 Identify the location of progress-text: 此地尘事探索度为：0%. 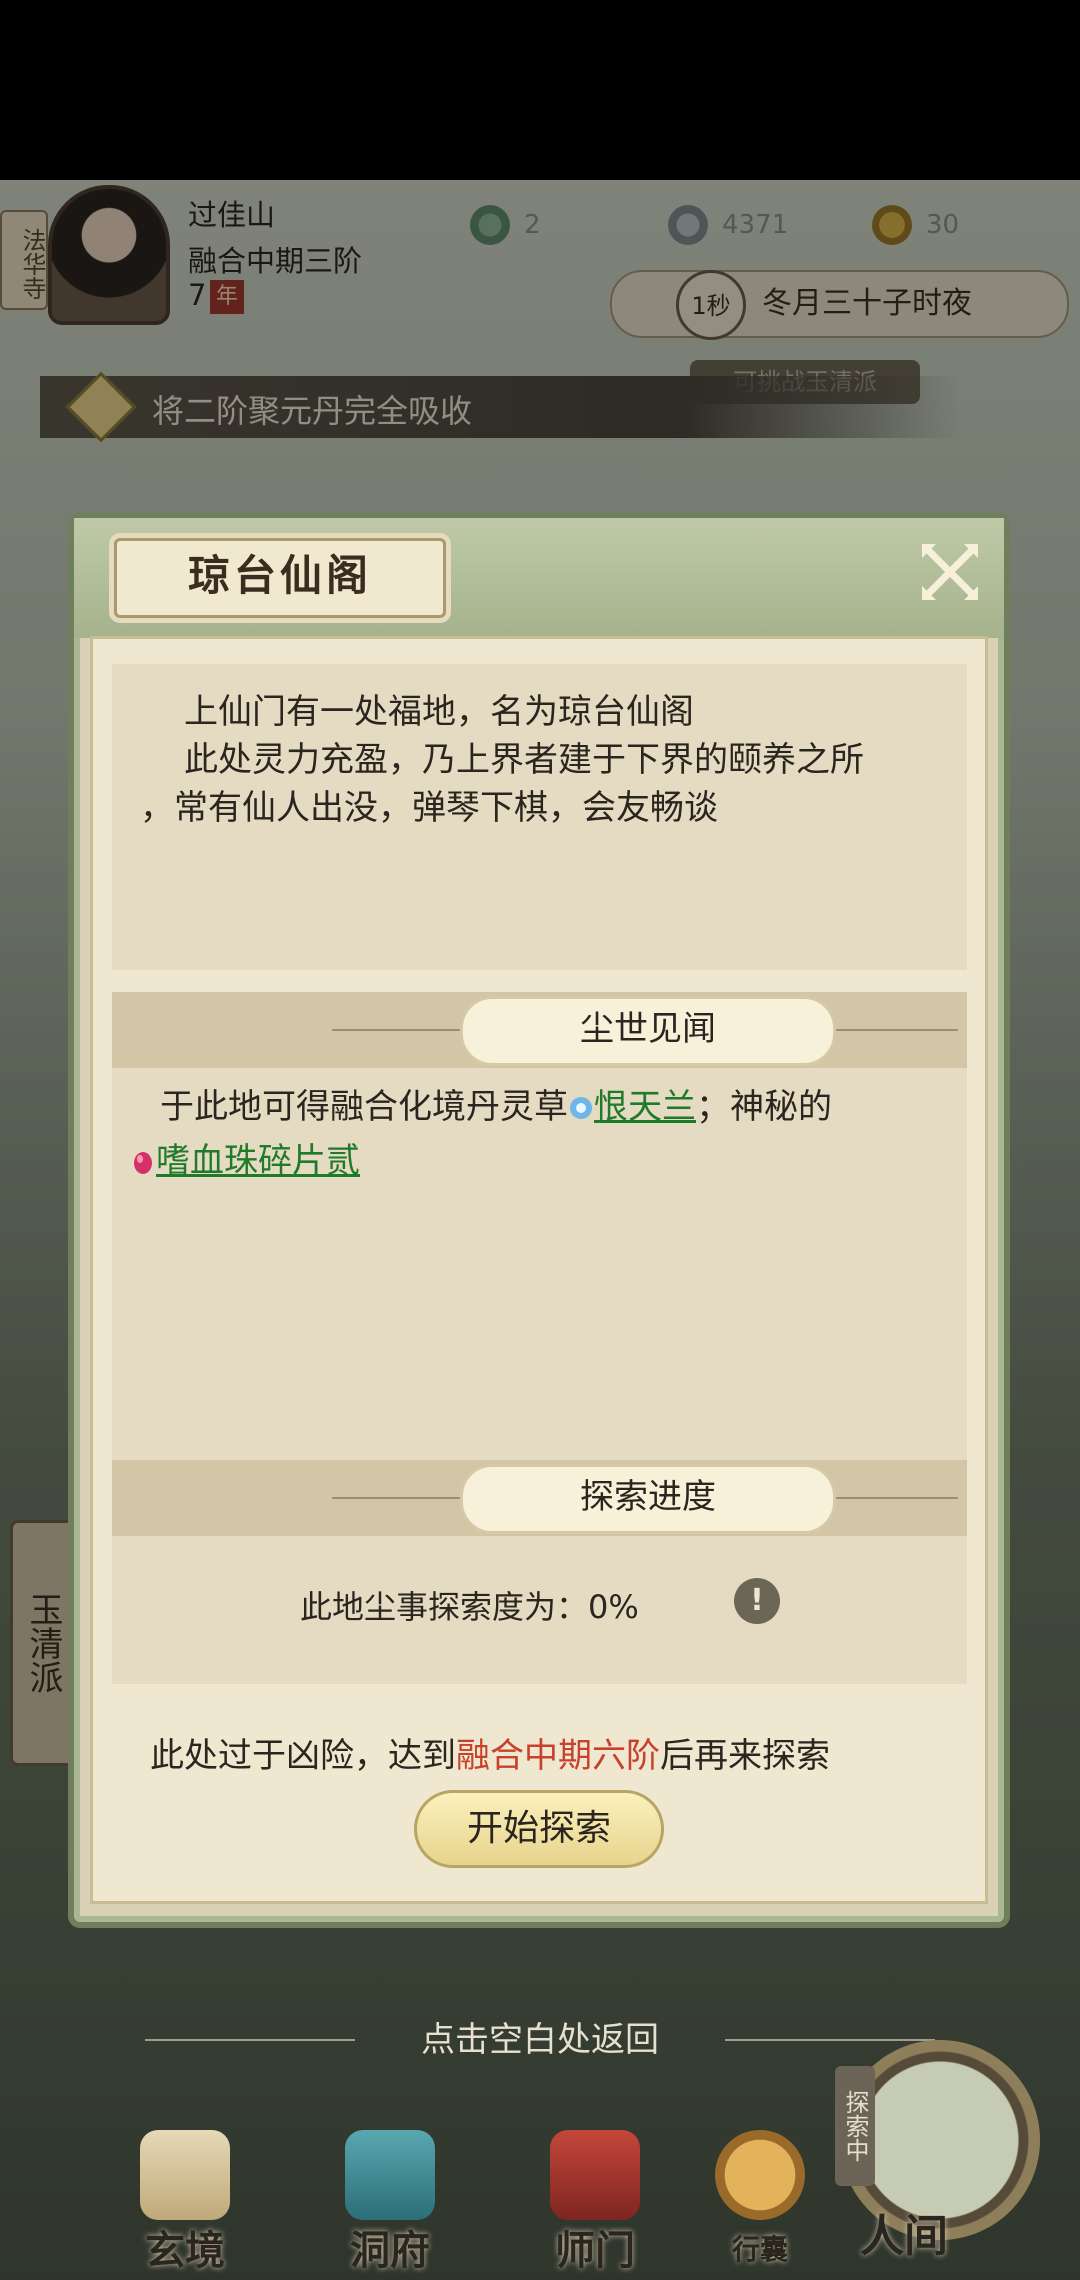
(469, 1605).